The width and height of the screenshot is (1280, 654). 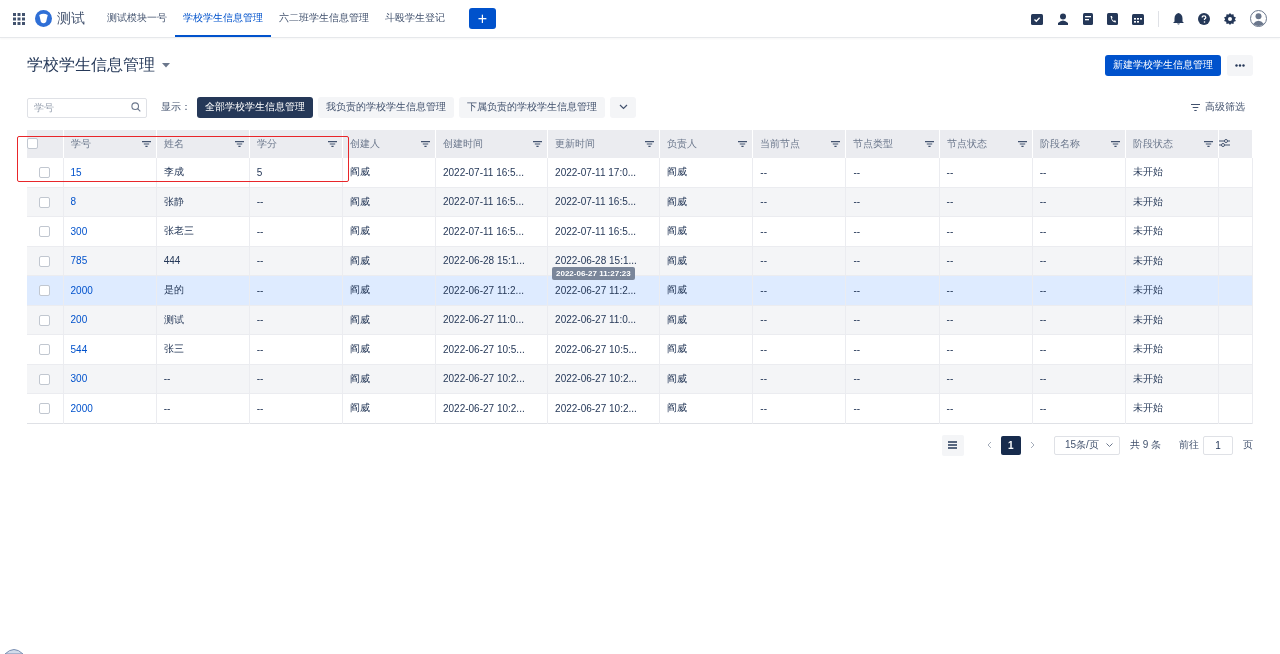 What do you see at coordinates (1138, 18) in the screenshot?
I see `calendar-icon` at bounding box center [1138, 18].